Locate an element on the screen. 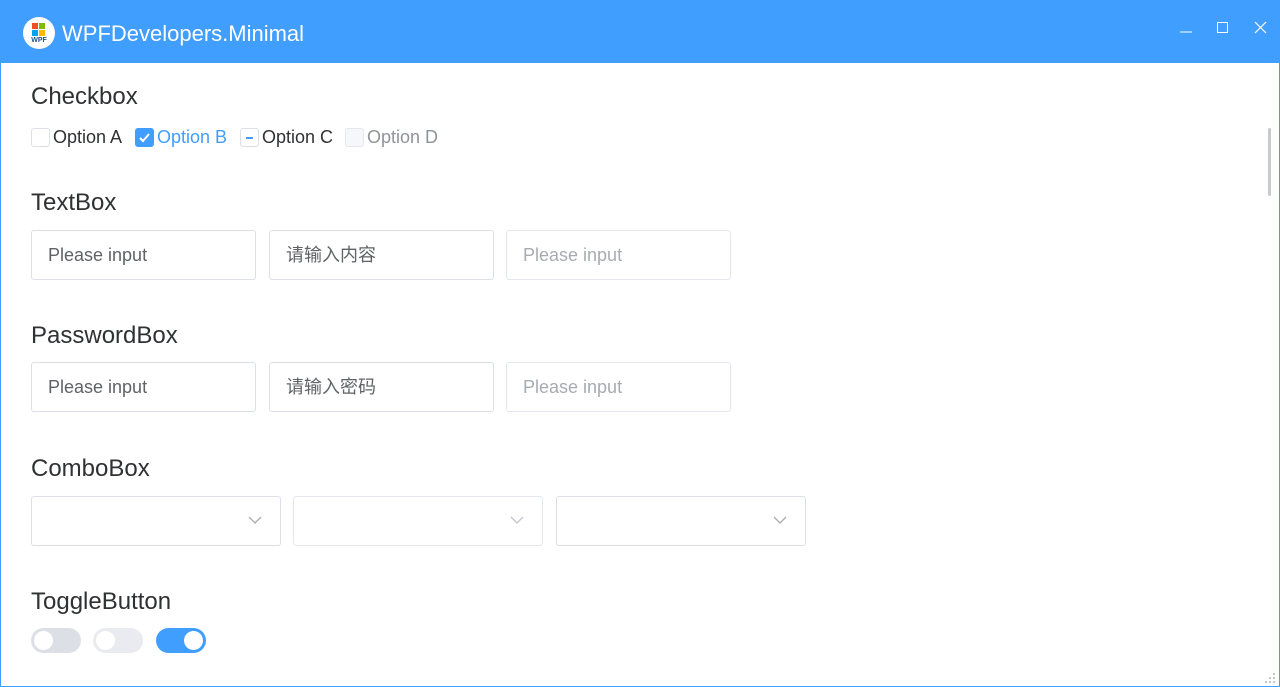 This screenshot has width=1280, height=687. combobox-section-title: ComboBox is located at coordinates (90, 468).